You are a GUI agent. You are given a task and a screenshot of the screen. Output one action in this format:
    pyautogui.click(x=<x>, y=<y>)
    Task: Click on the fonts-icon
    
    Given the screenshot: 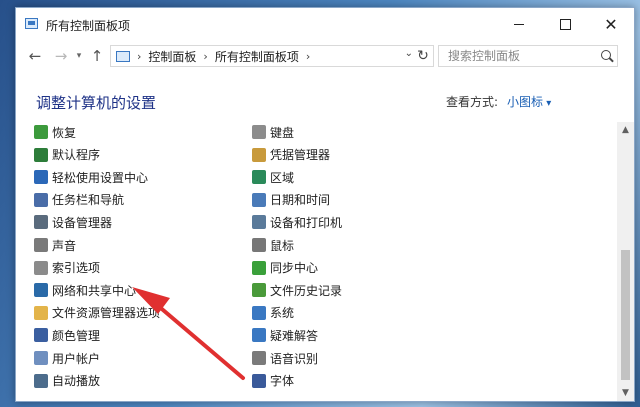 What is the action you would take?
    pyautogui.click(x=259, y=380)
    